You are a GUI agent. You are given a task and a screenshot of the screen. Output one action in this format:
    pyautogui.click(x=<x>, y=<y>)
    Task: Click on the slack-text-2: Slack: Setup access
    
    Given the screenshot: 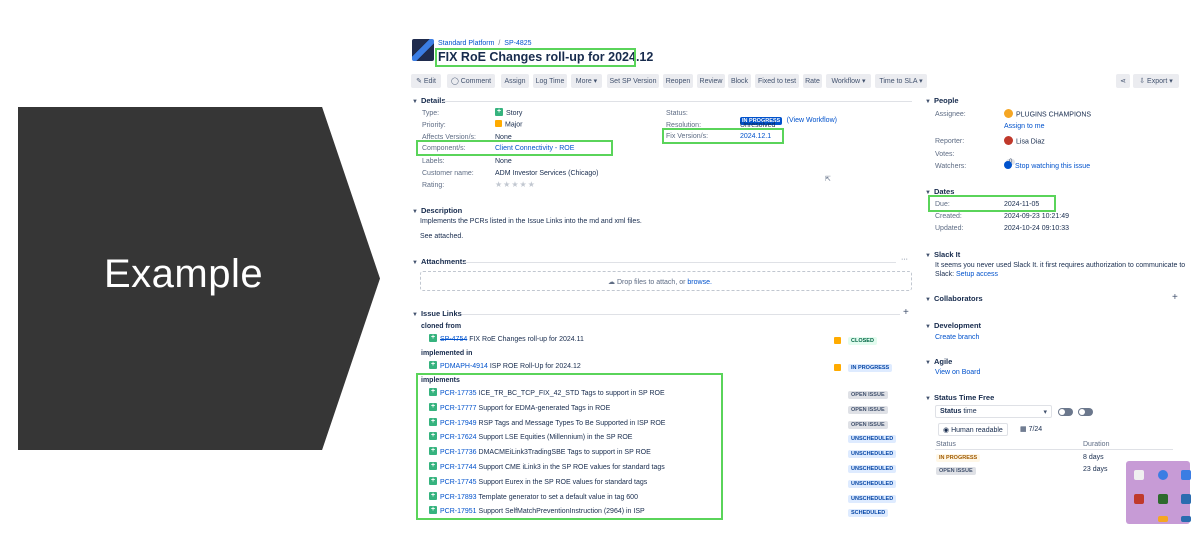 What is the action you would take?
    pyautogui.click(x=967, y=274)
    